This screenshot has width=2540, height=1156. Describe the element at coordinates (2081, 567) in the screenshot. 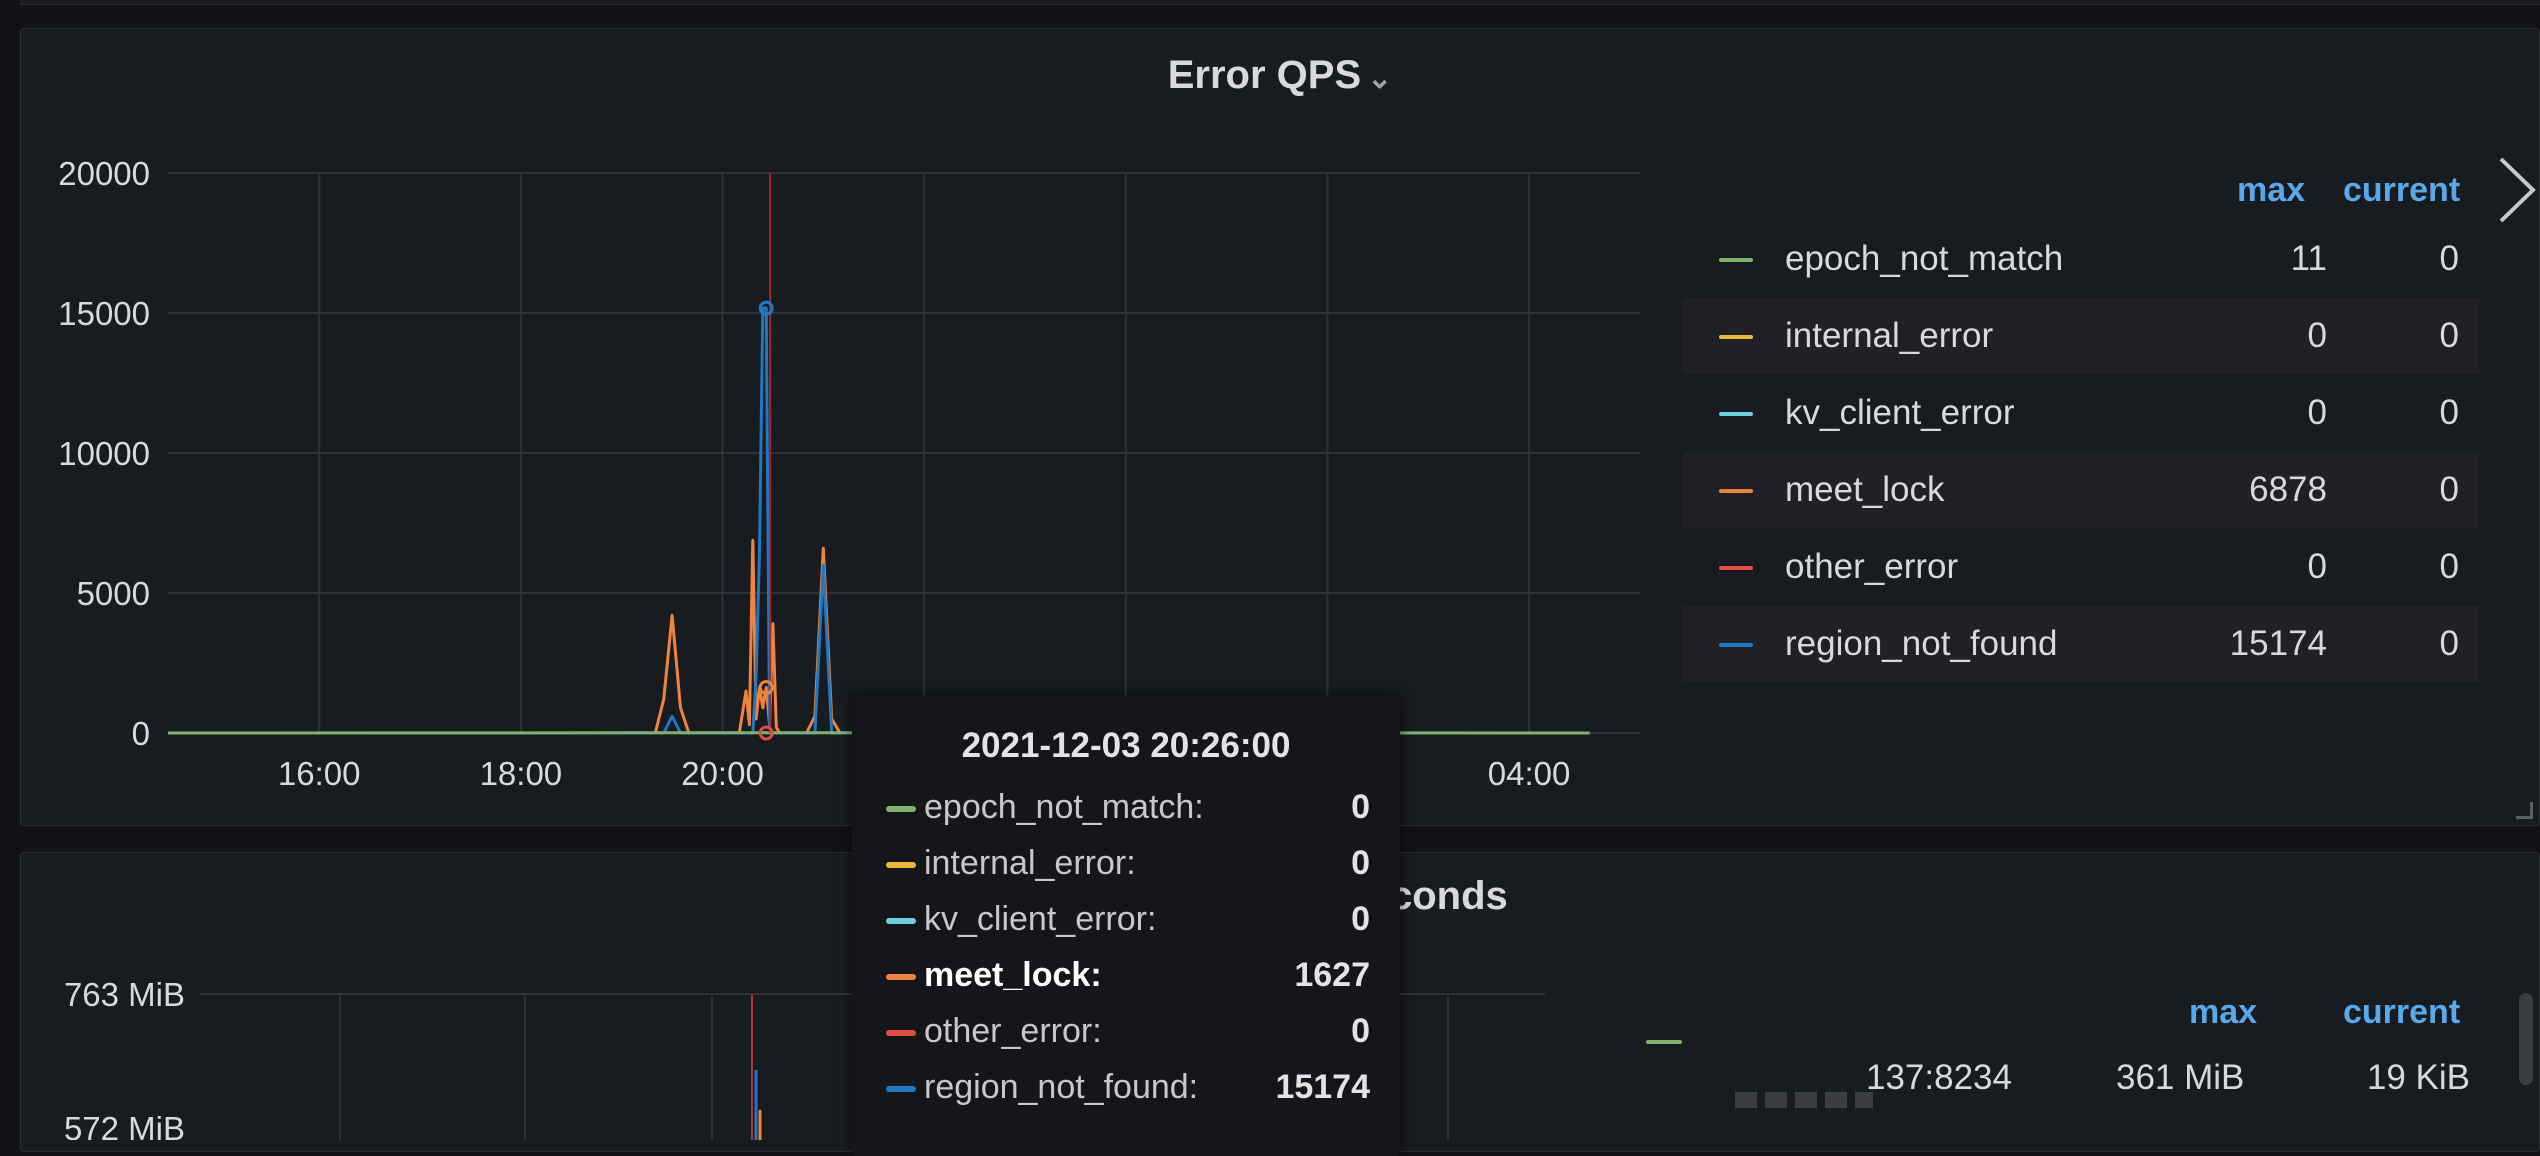

I see `legend-row-other-error: other_error 0 0` at that location.